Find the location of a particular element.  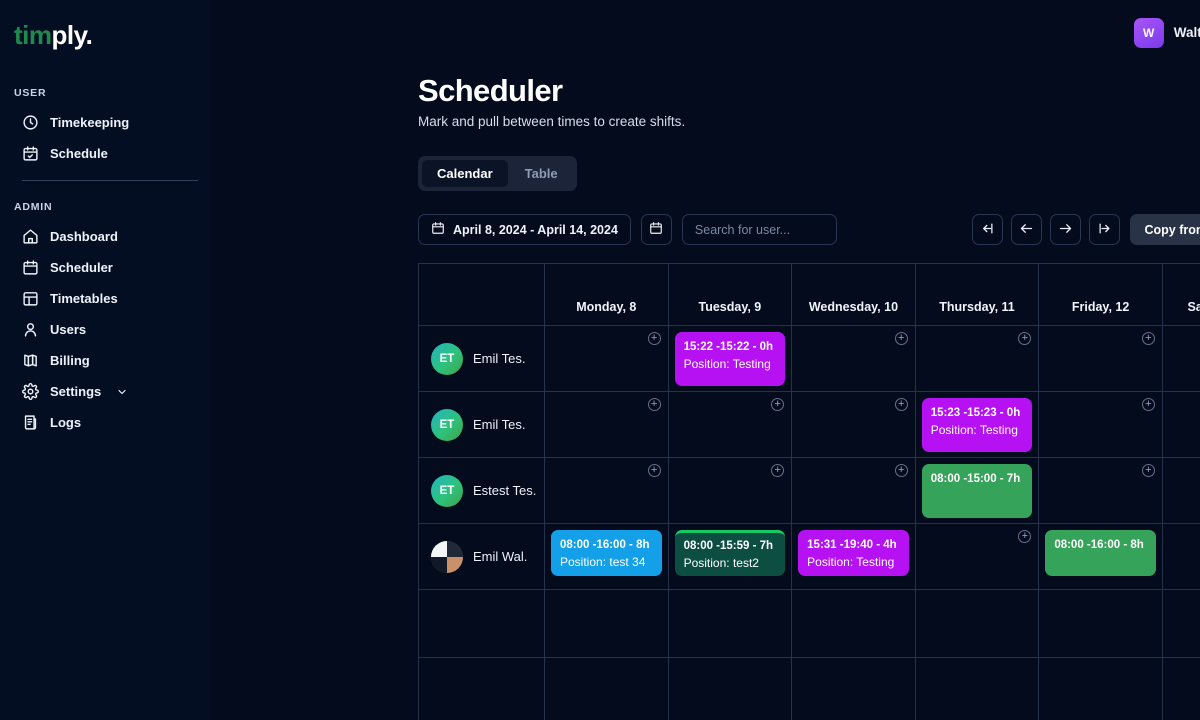

user-cell: Emil Wal. is located at coordinates (482, 557).